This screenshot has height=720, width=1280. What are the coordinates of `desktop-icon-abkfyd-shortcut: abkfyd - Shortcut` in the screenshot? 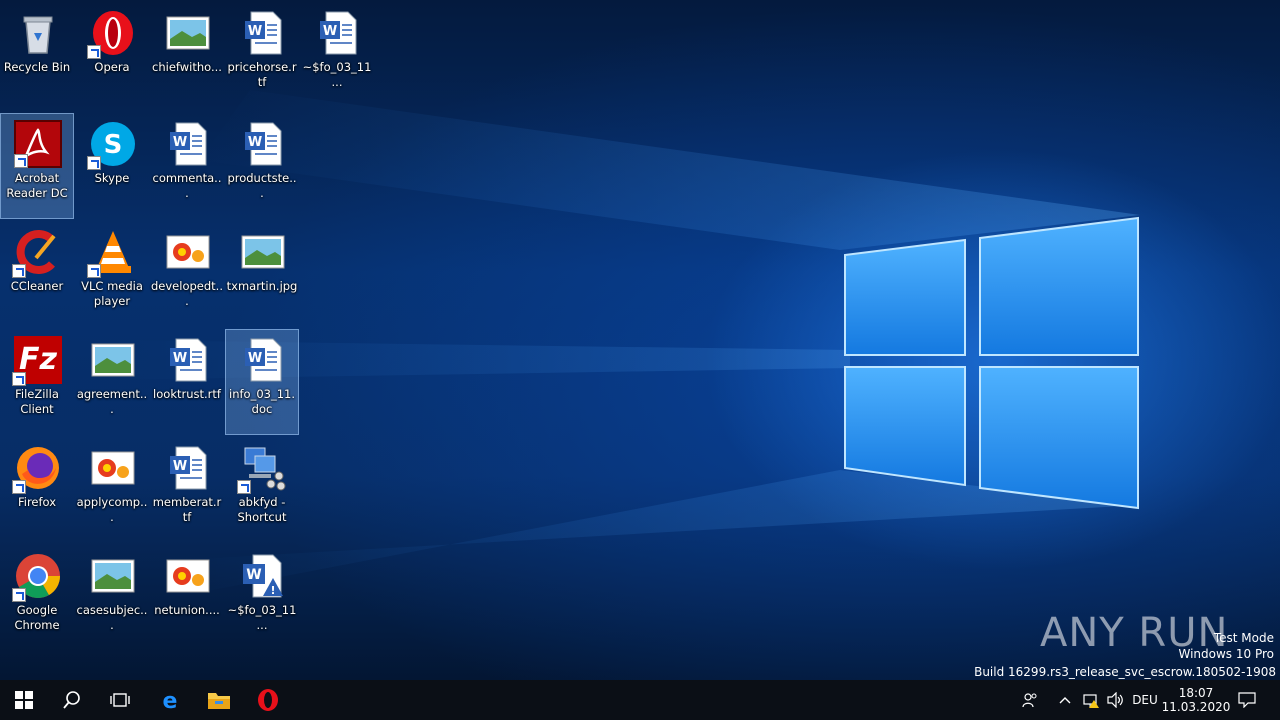 It's located at (262, 490).